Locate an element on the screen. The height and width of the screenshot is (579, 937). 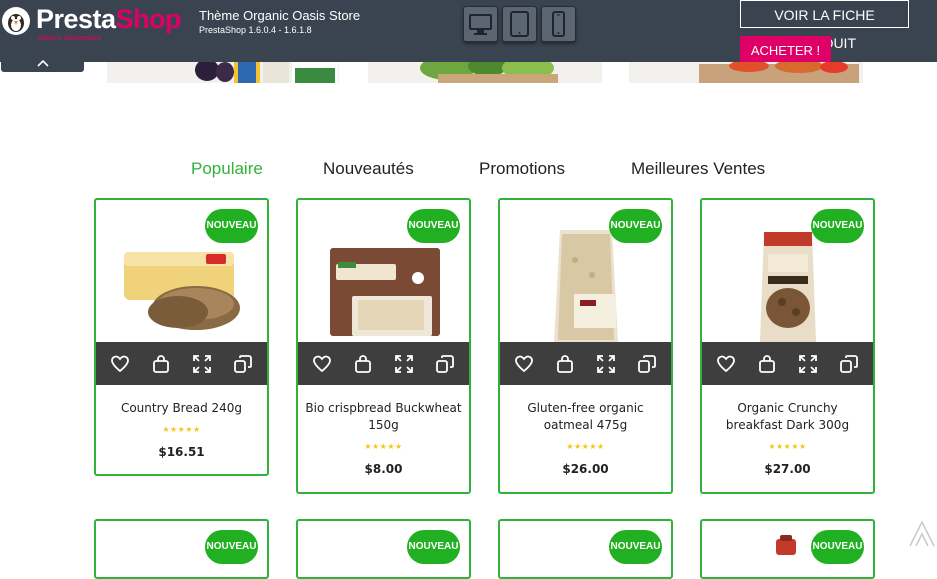
tablet-view-button is located at coordinates (519, 24).